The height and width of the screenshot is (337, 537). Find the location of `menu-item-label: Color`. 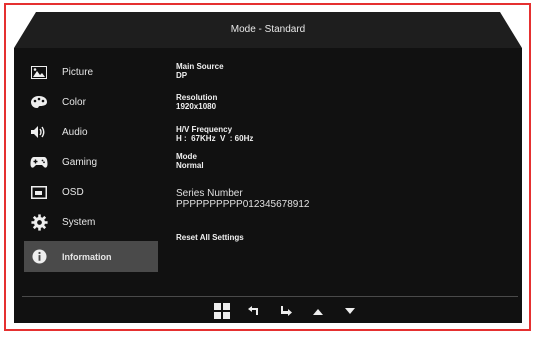

menu-item-label: Color is located at coordinates (74, 102).